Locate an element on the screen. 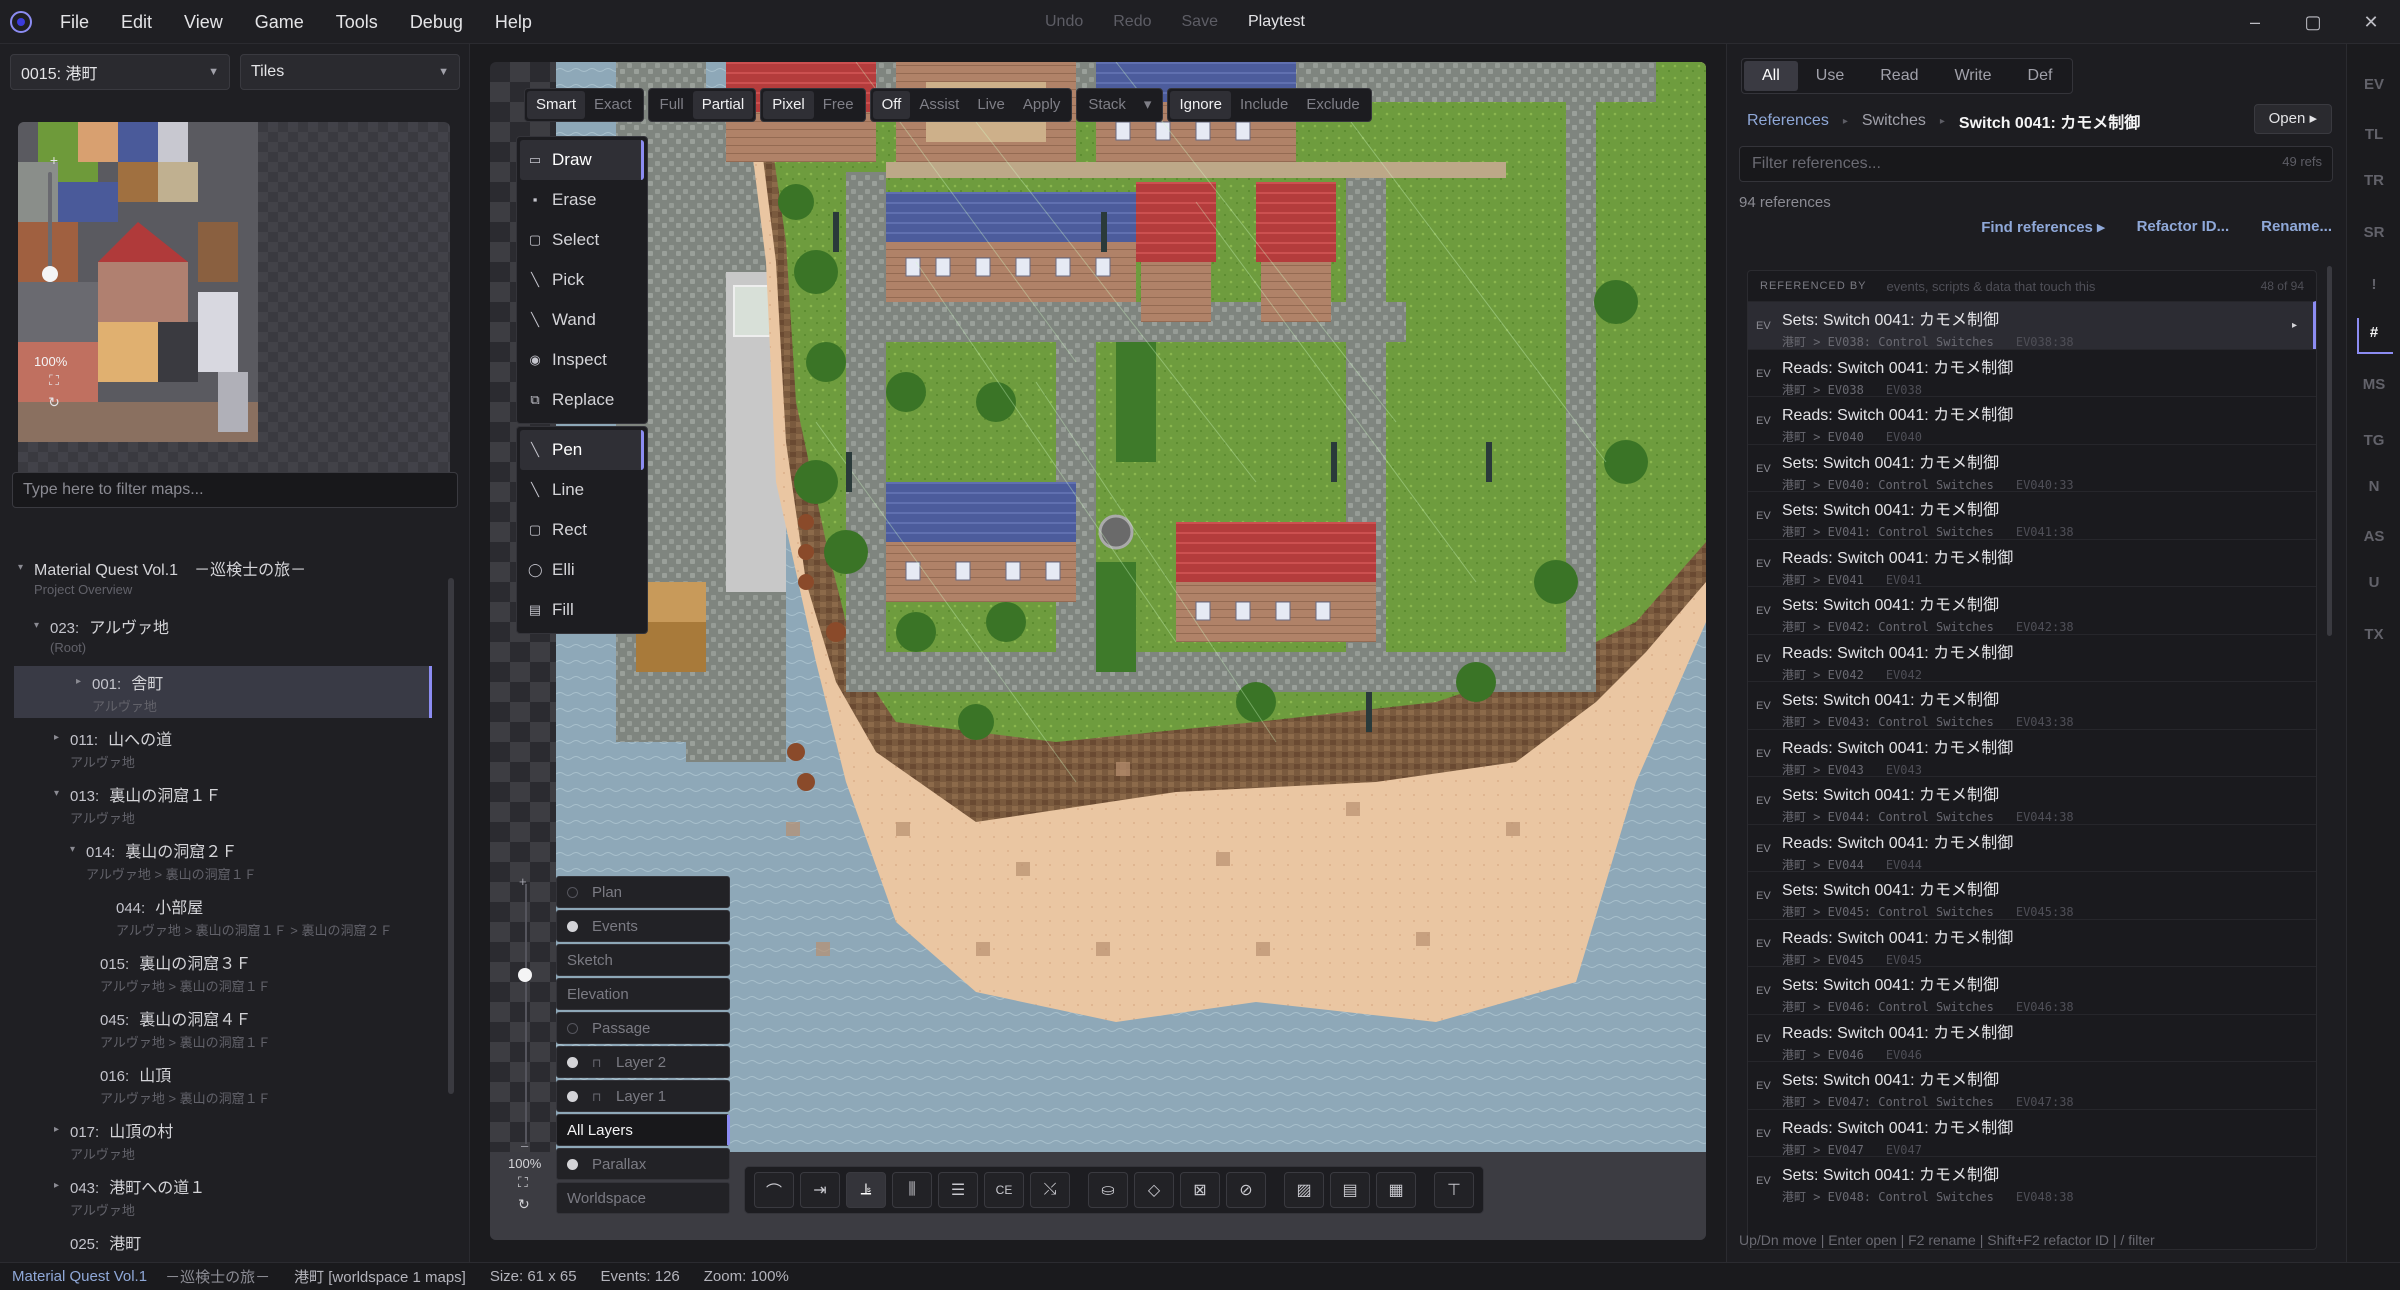 This screenshot has height=1290, width=2400. reset-zoom-icon: ↻ is located at coordinates (54, 404).